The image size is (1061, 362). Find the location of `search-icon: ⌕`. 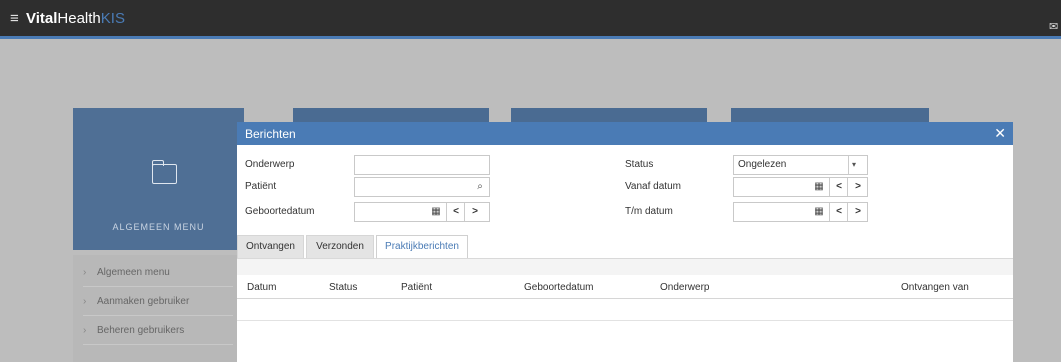

search-icon: ⌕ is located at coordinates (480, 187).